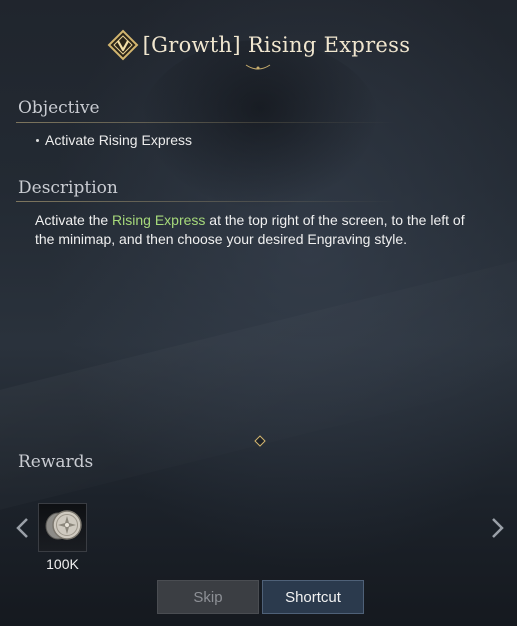  Describe the element at coordinates (68, 188) in the screenshot. I see `description-heading: Description` at that location.